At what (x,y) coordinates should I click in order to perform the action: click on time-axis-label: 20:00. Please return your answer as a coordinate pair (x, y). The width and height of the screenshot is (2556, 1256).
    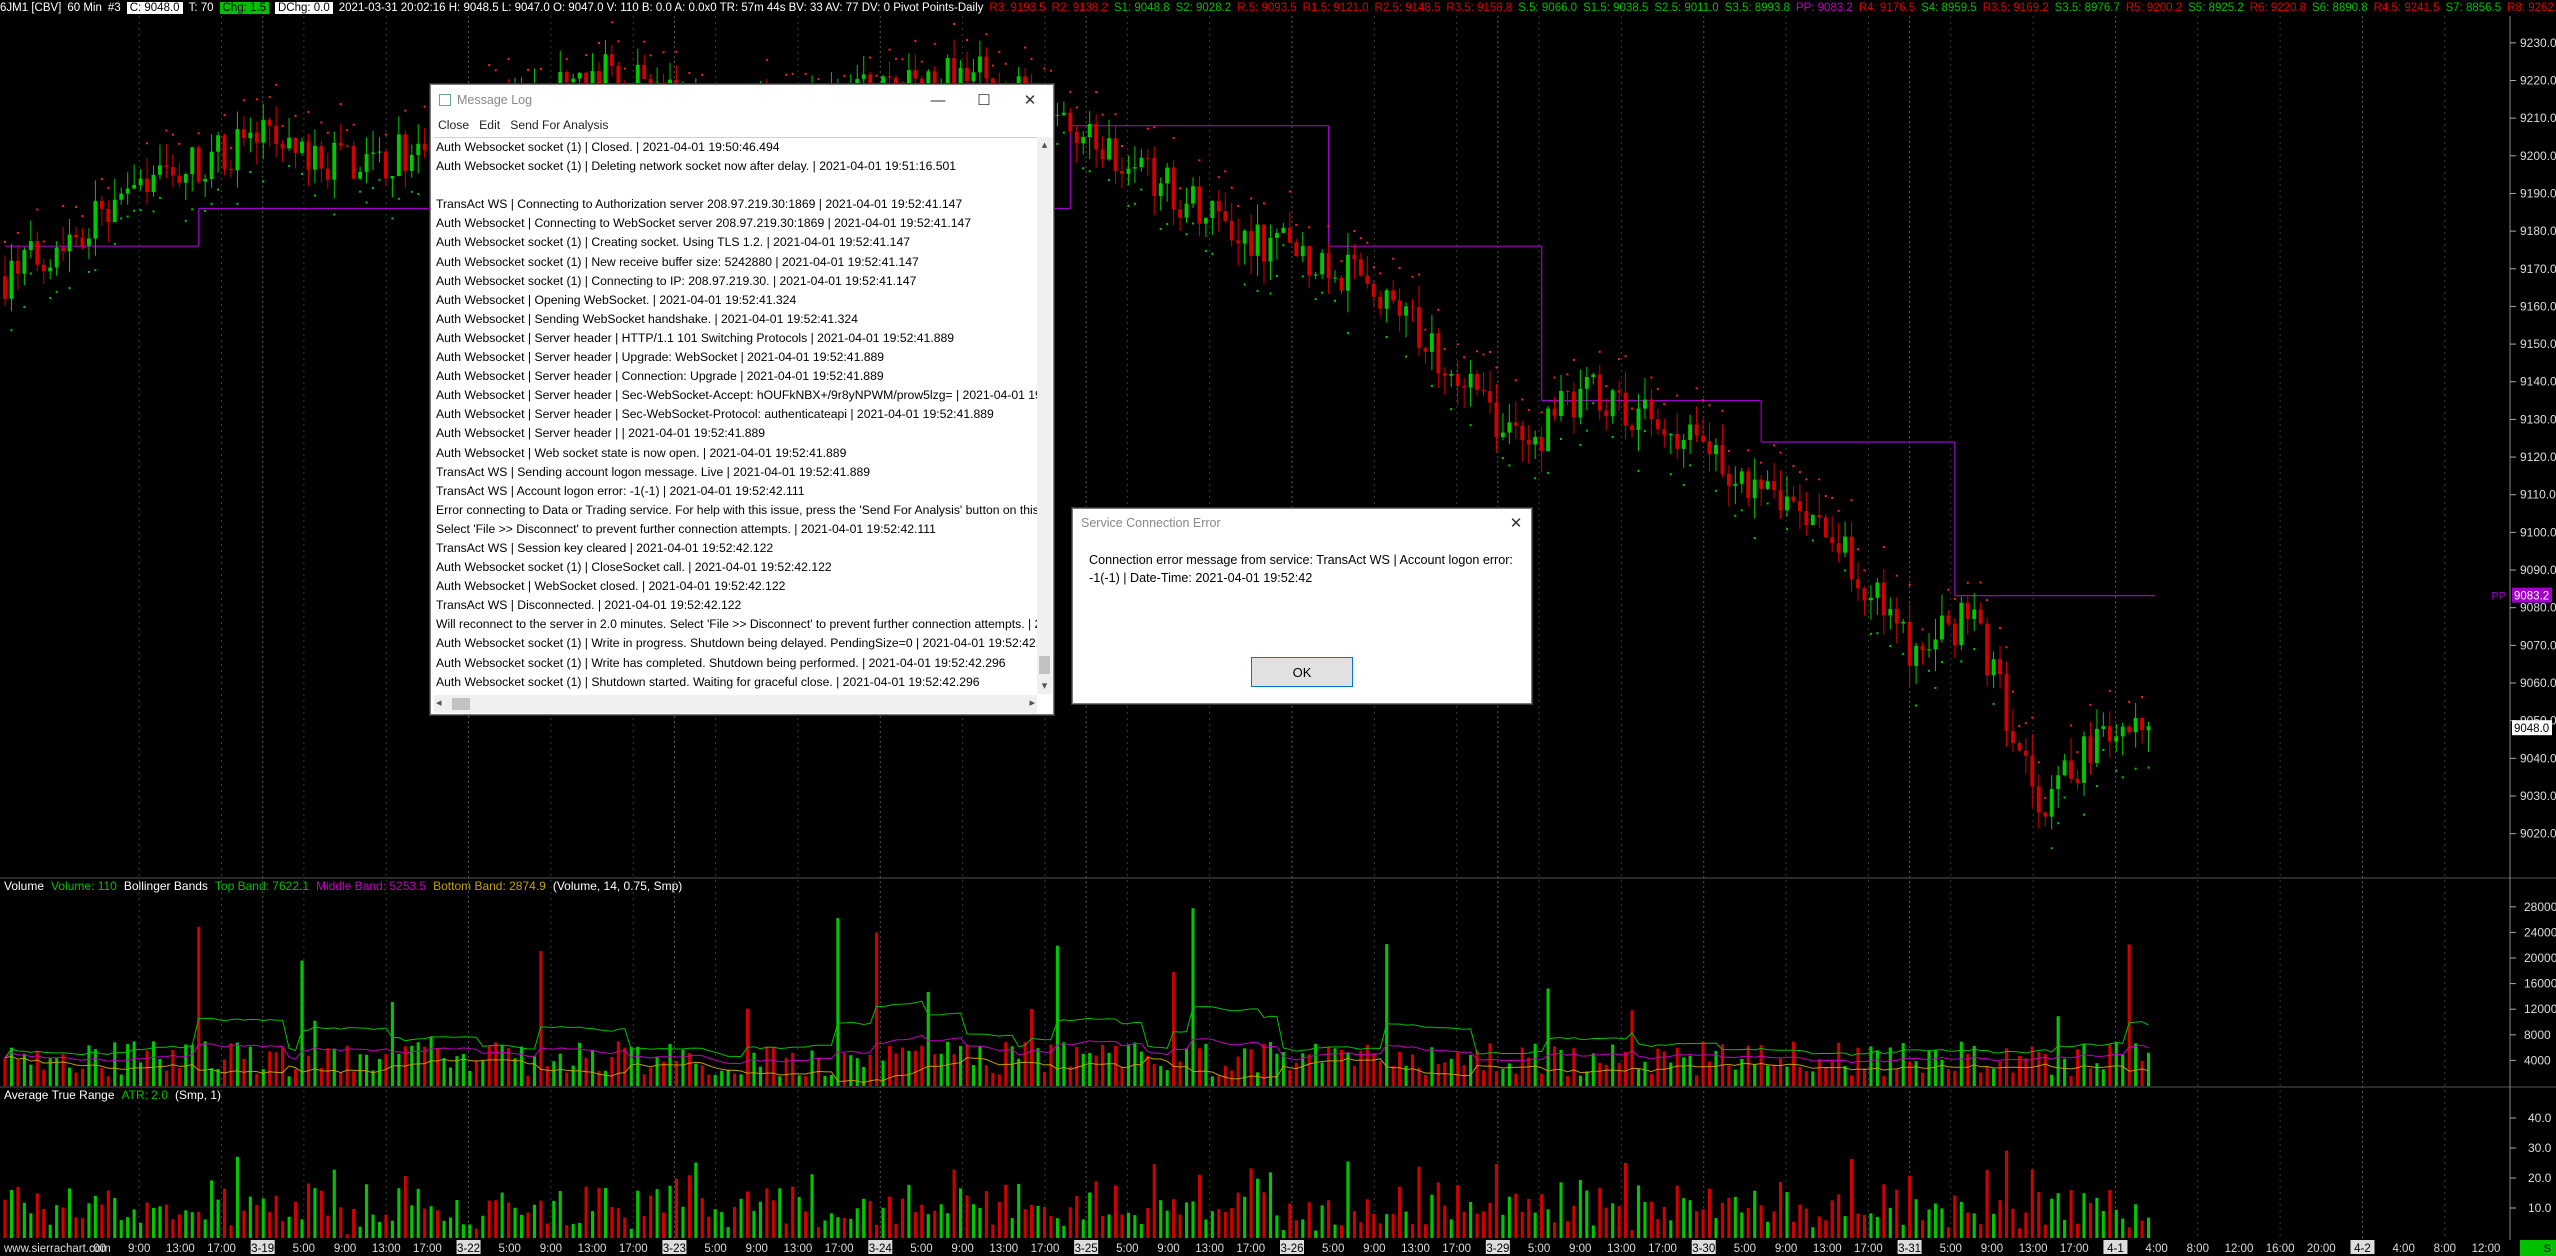
    Looking at the image, I should click on (2321, 1249).